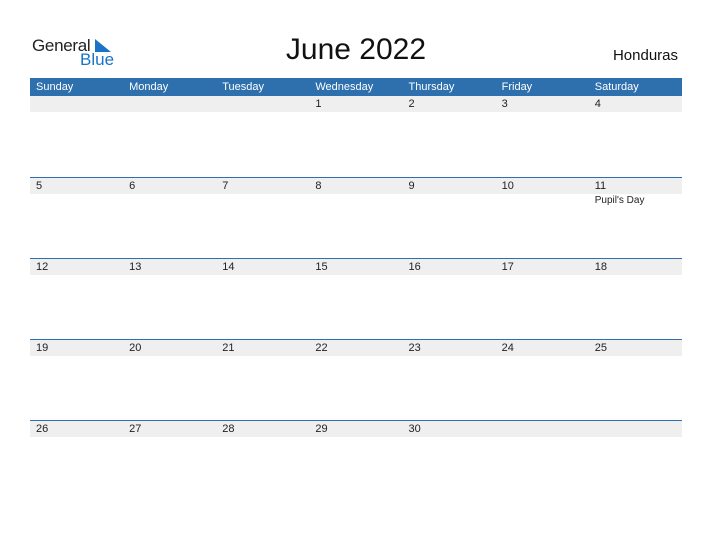  Describe the element at coordinates (321, 429) in the screenshot. I see `day-number: 29` at that location.